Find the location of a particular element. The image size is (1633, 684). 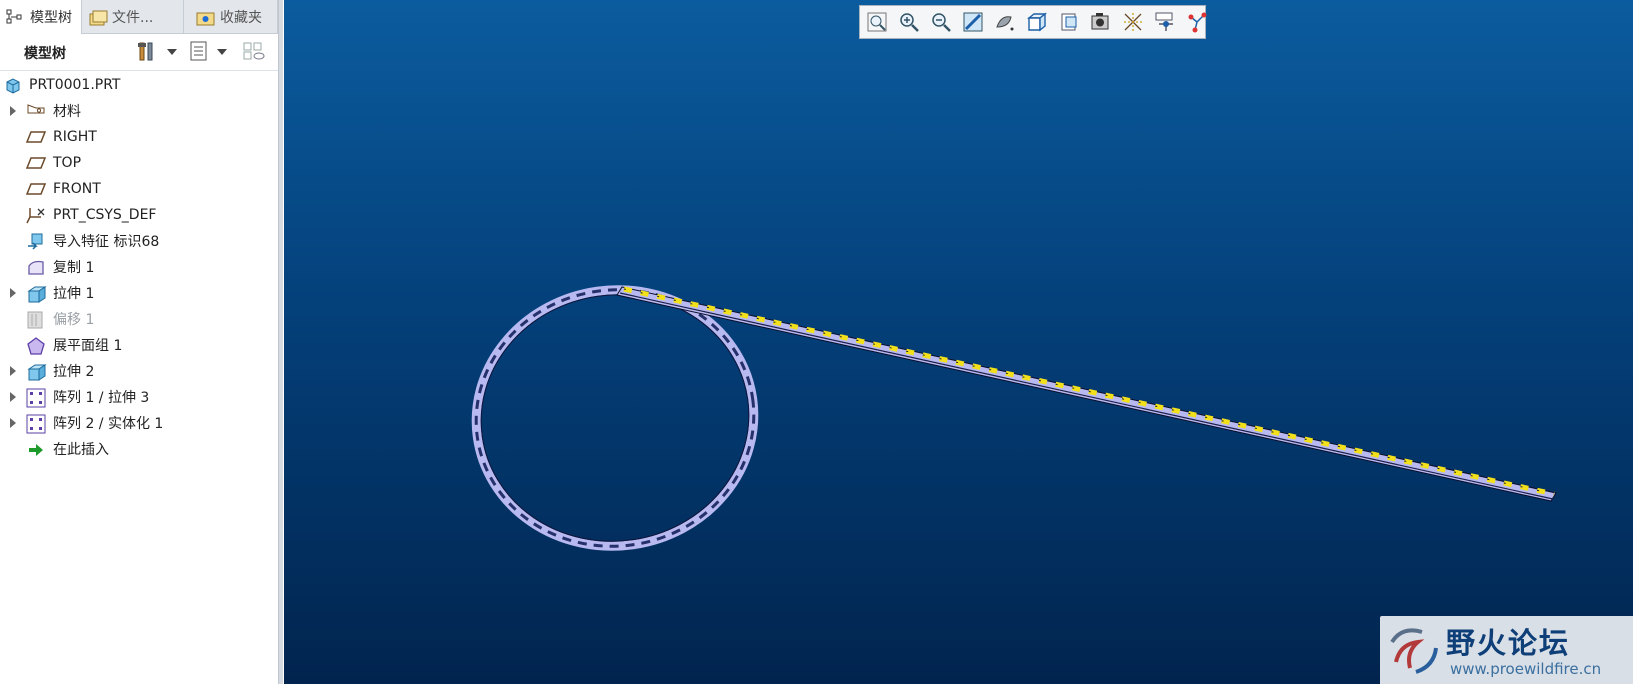

tree-toolbar: 模型树 is located at coordinates (139, 52).